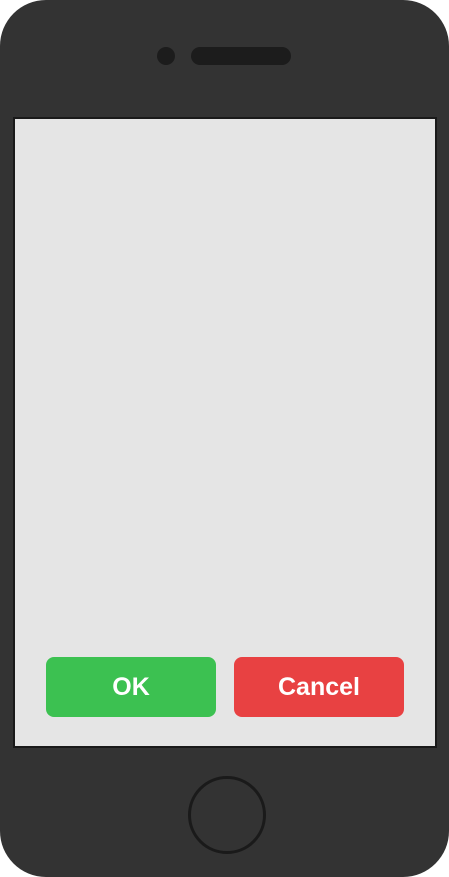 The image size is (449, 877). Describe the element at coordinates (319, 687) in the screenshot. I see `cancel-button: Cancel` at that location.